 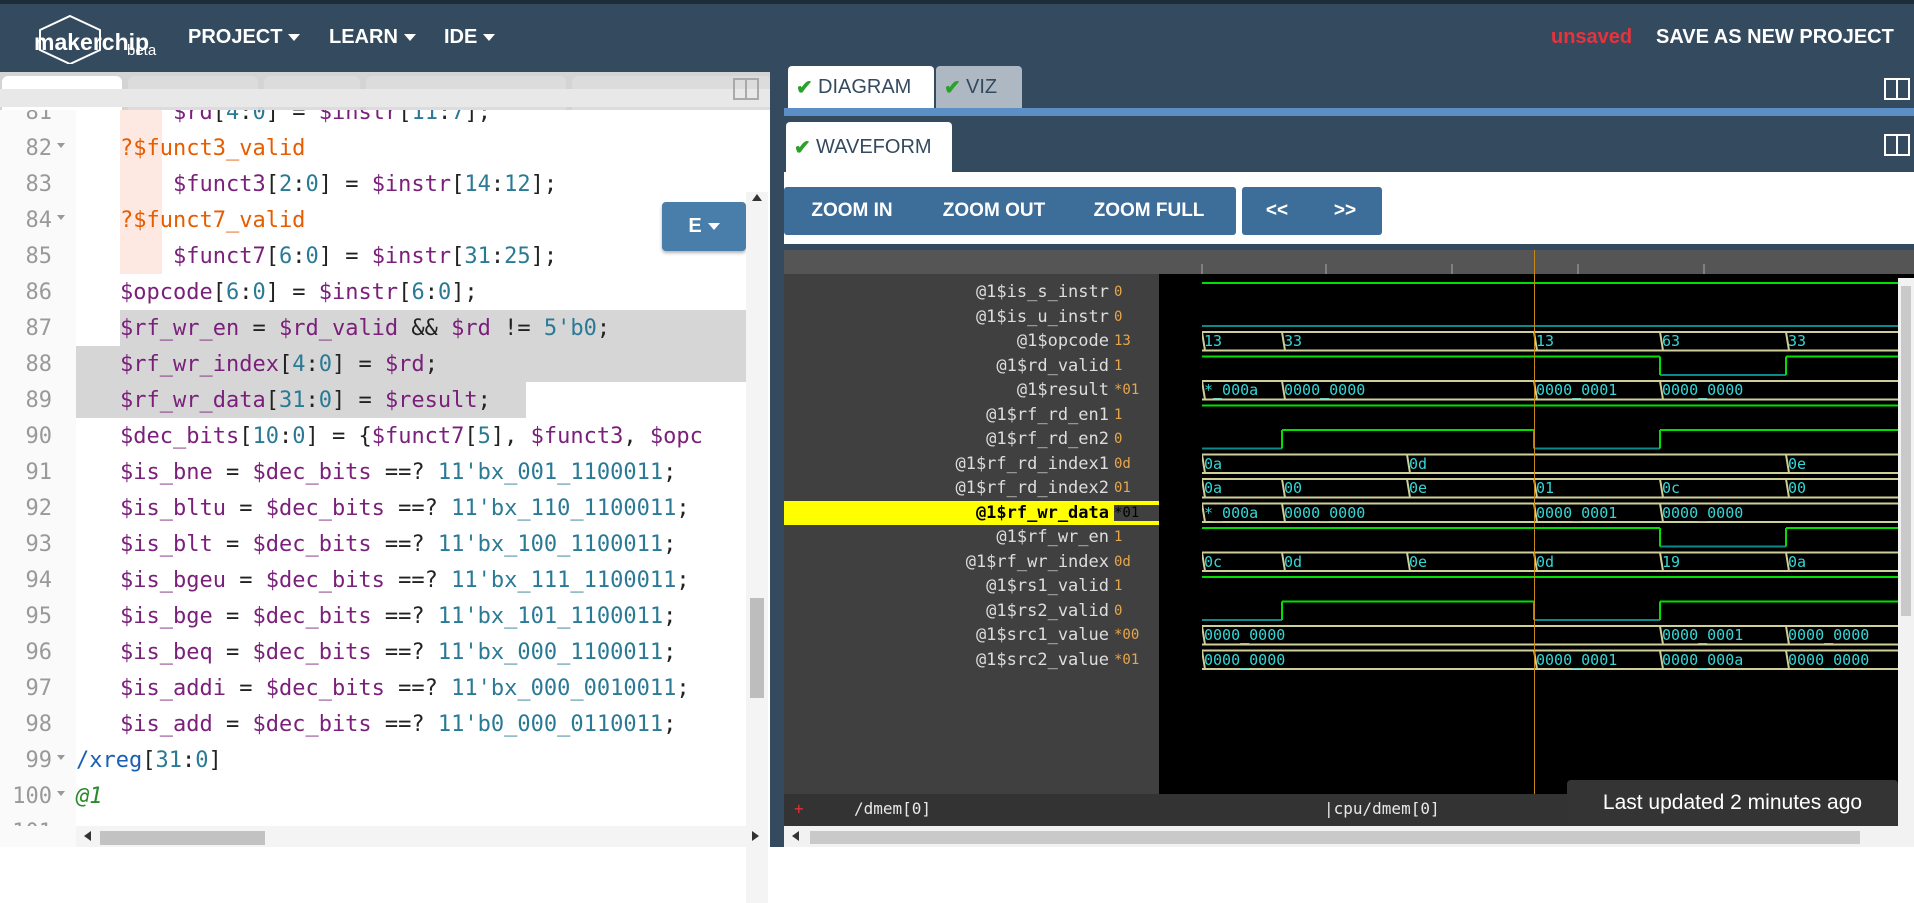 I want to click on line-number: 81, so click(x=39, y=117).